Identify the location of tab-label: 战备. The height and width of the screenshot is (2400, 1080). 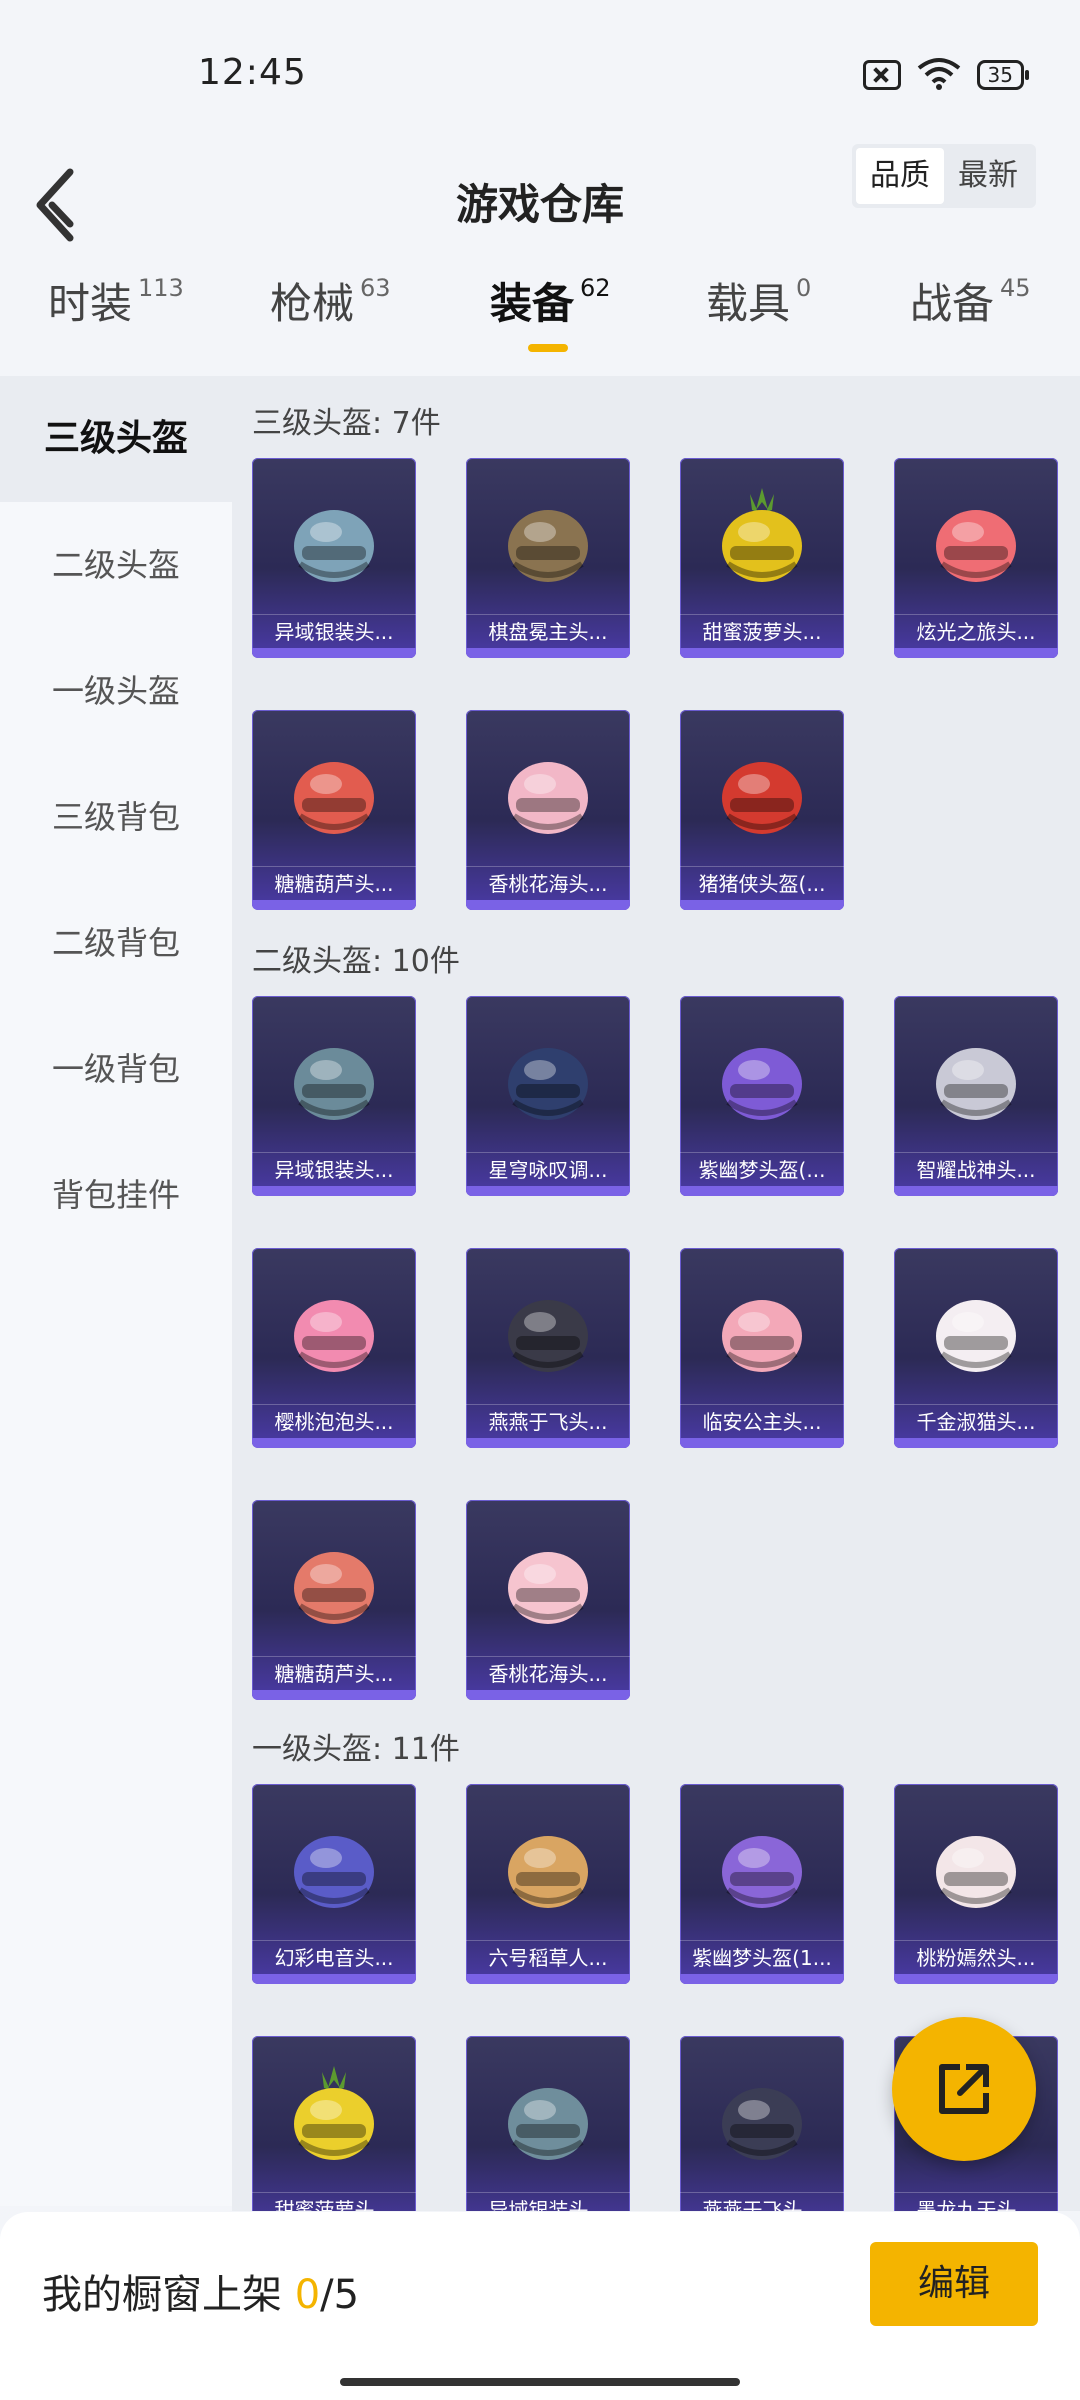
(952, 303).